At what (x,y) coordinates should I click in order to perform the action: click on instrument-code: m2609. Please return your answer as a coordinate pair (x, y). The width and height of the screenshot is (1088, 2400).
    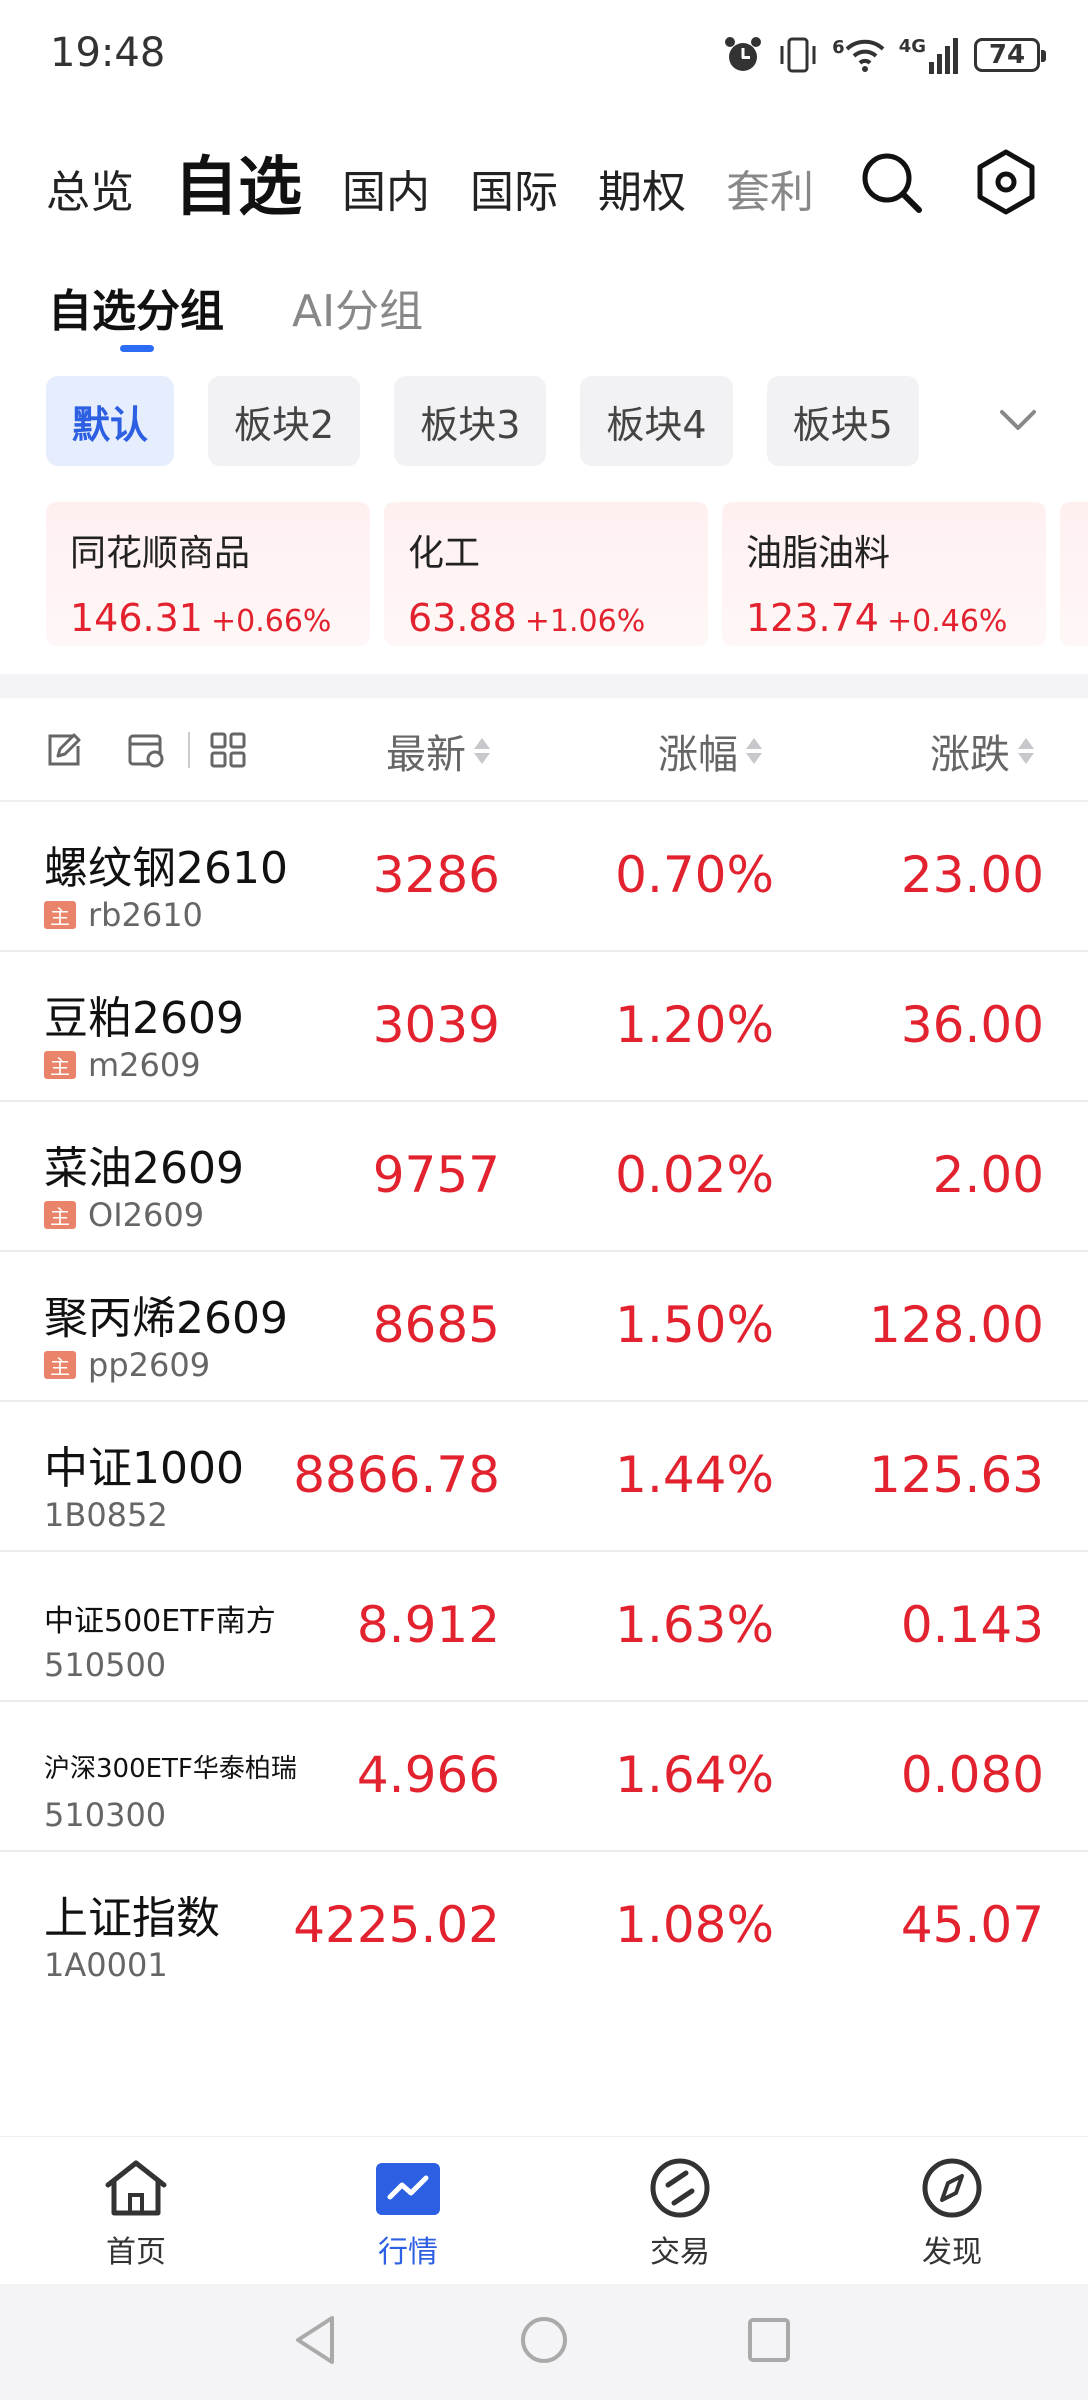
    Looking at the image, I should click on (144, 1065).